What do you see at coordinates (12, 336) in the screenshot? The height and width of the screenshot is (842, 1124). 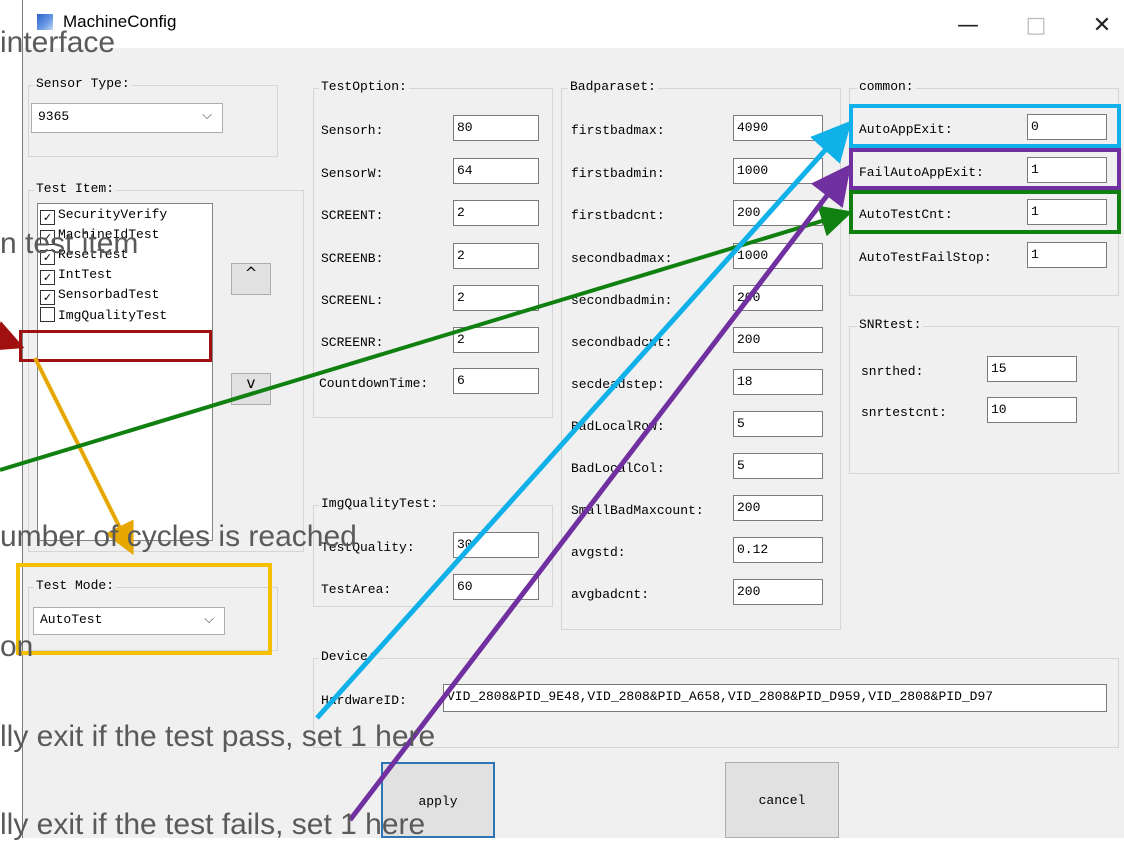 I see `red-arrow` at bounding box center [12, 336].